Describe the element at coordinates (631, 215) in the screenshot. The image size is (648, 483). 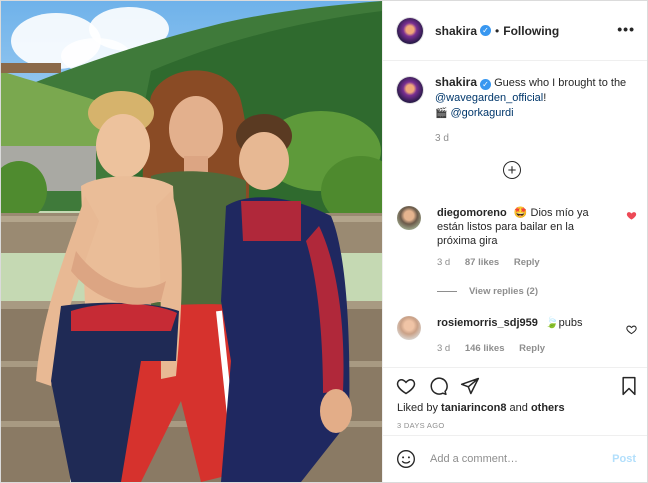
I see `heart-filled-icon` at that location.